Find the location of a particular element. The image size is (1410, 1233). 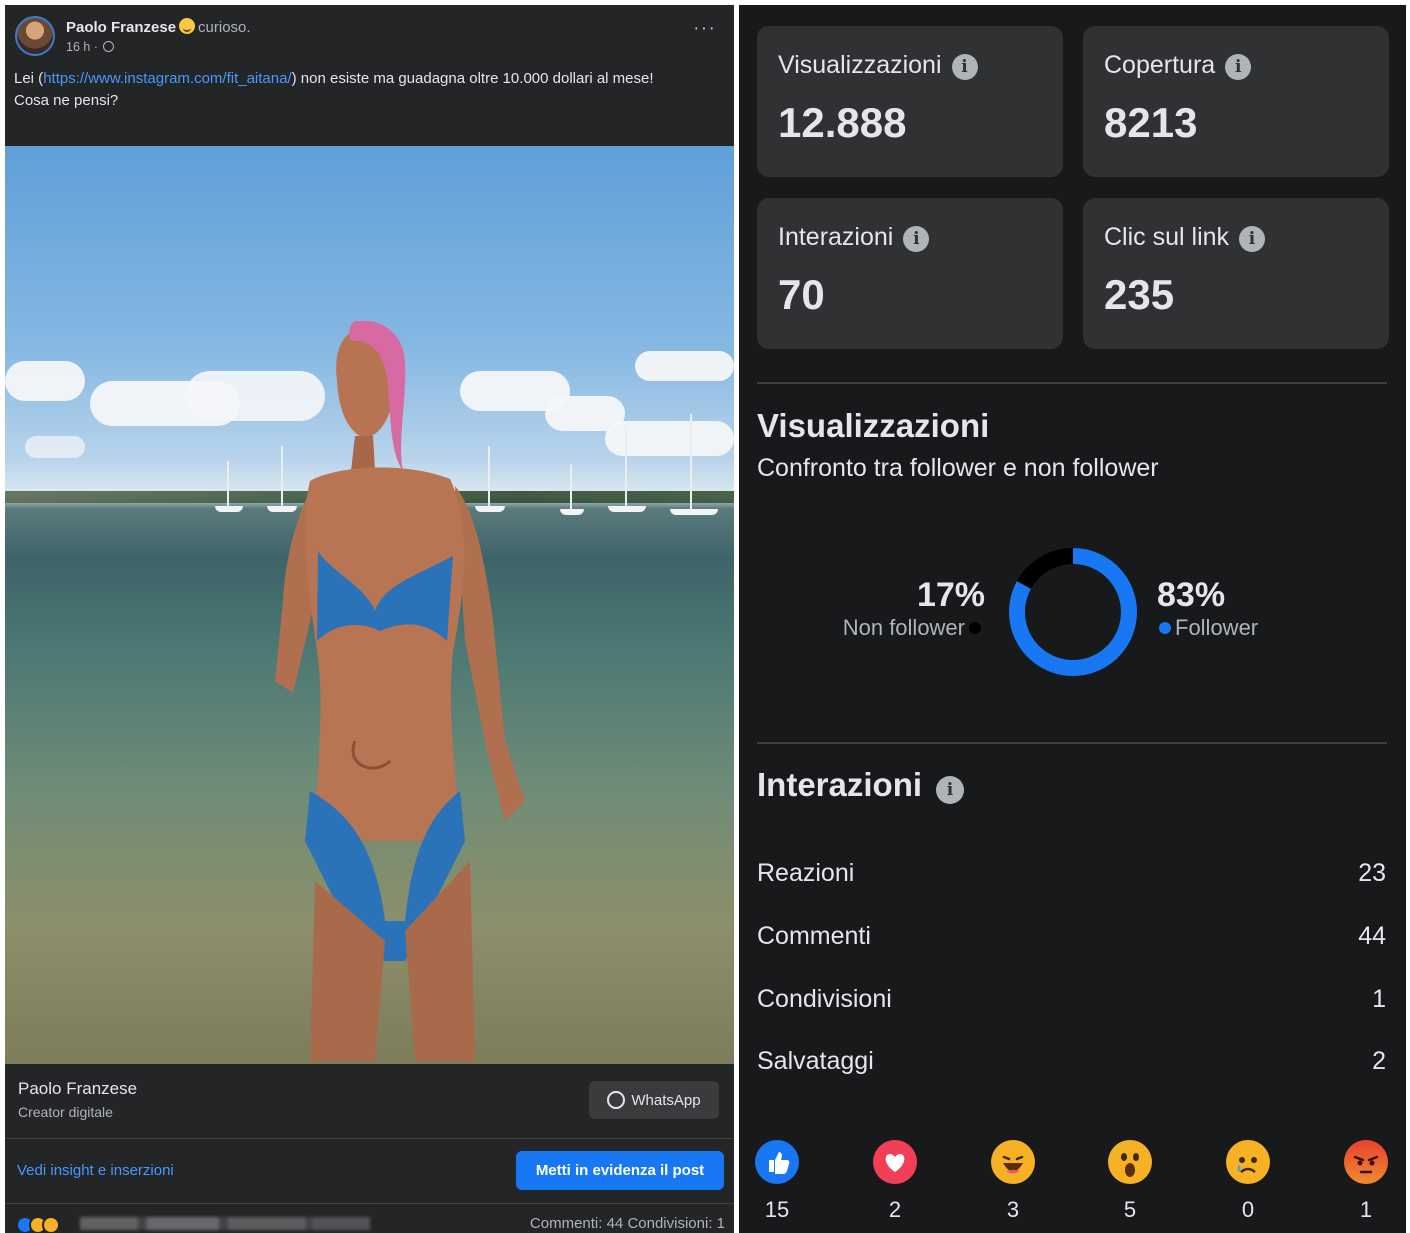

reaction-haha: 3 is located at coordinates (1013, 1181).